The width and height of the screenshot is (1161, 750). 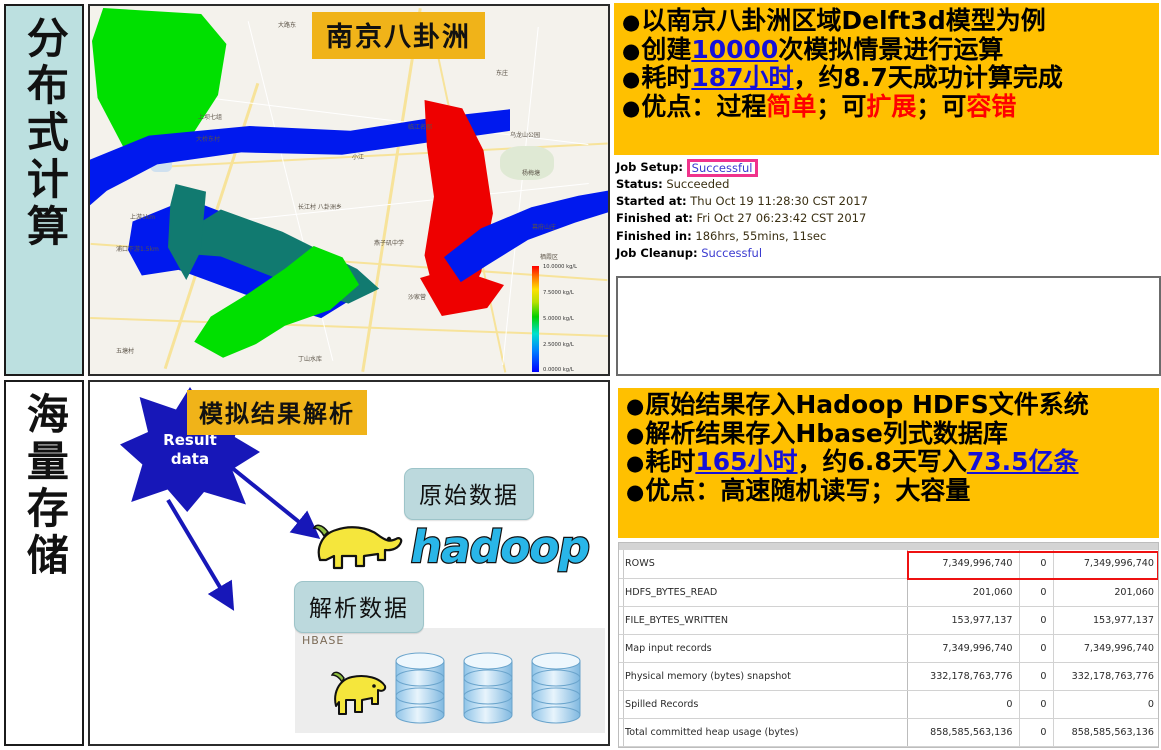 I want to click on bullet-line: ● 创建 10000 次模拟情景进行运算, so click(x=887, y=49).